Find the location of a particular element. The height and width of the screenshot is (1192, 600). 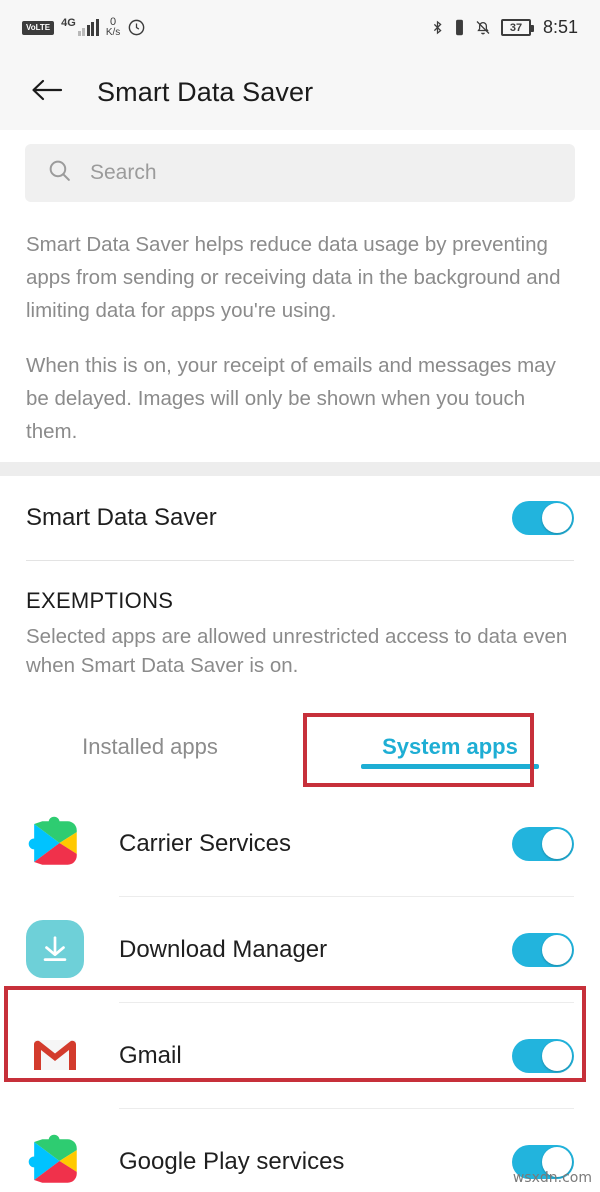

back-button is located at coordinates (47, 93).